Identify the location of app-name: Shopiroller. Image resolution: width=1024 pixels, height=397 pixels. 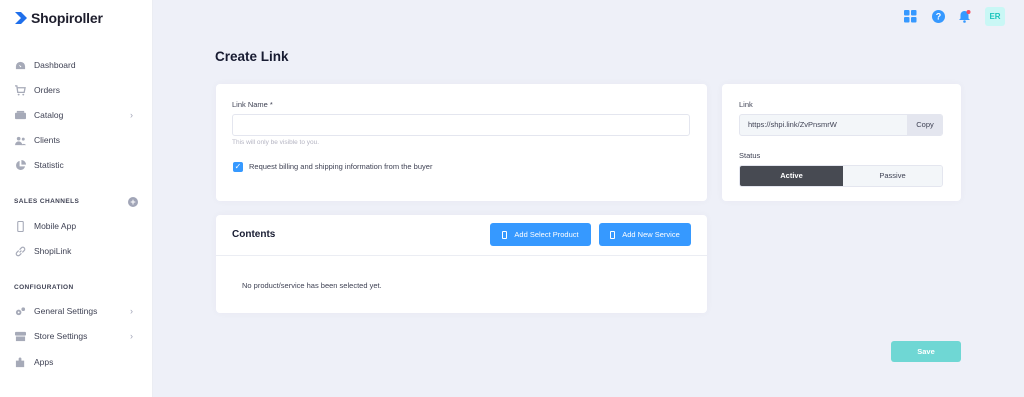
(67, 18).